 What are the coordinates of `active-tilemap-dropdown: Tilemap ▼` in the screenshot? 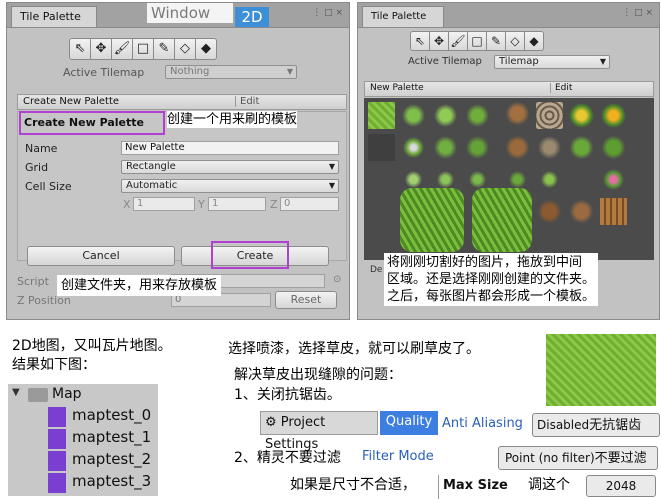 It's located at (552, 62).